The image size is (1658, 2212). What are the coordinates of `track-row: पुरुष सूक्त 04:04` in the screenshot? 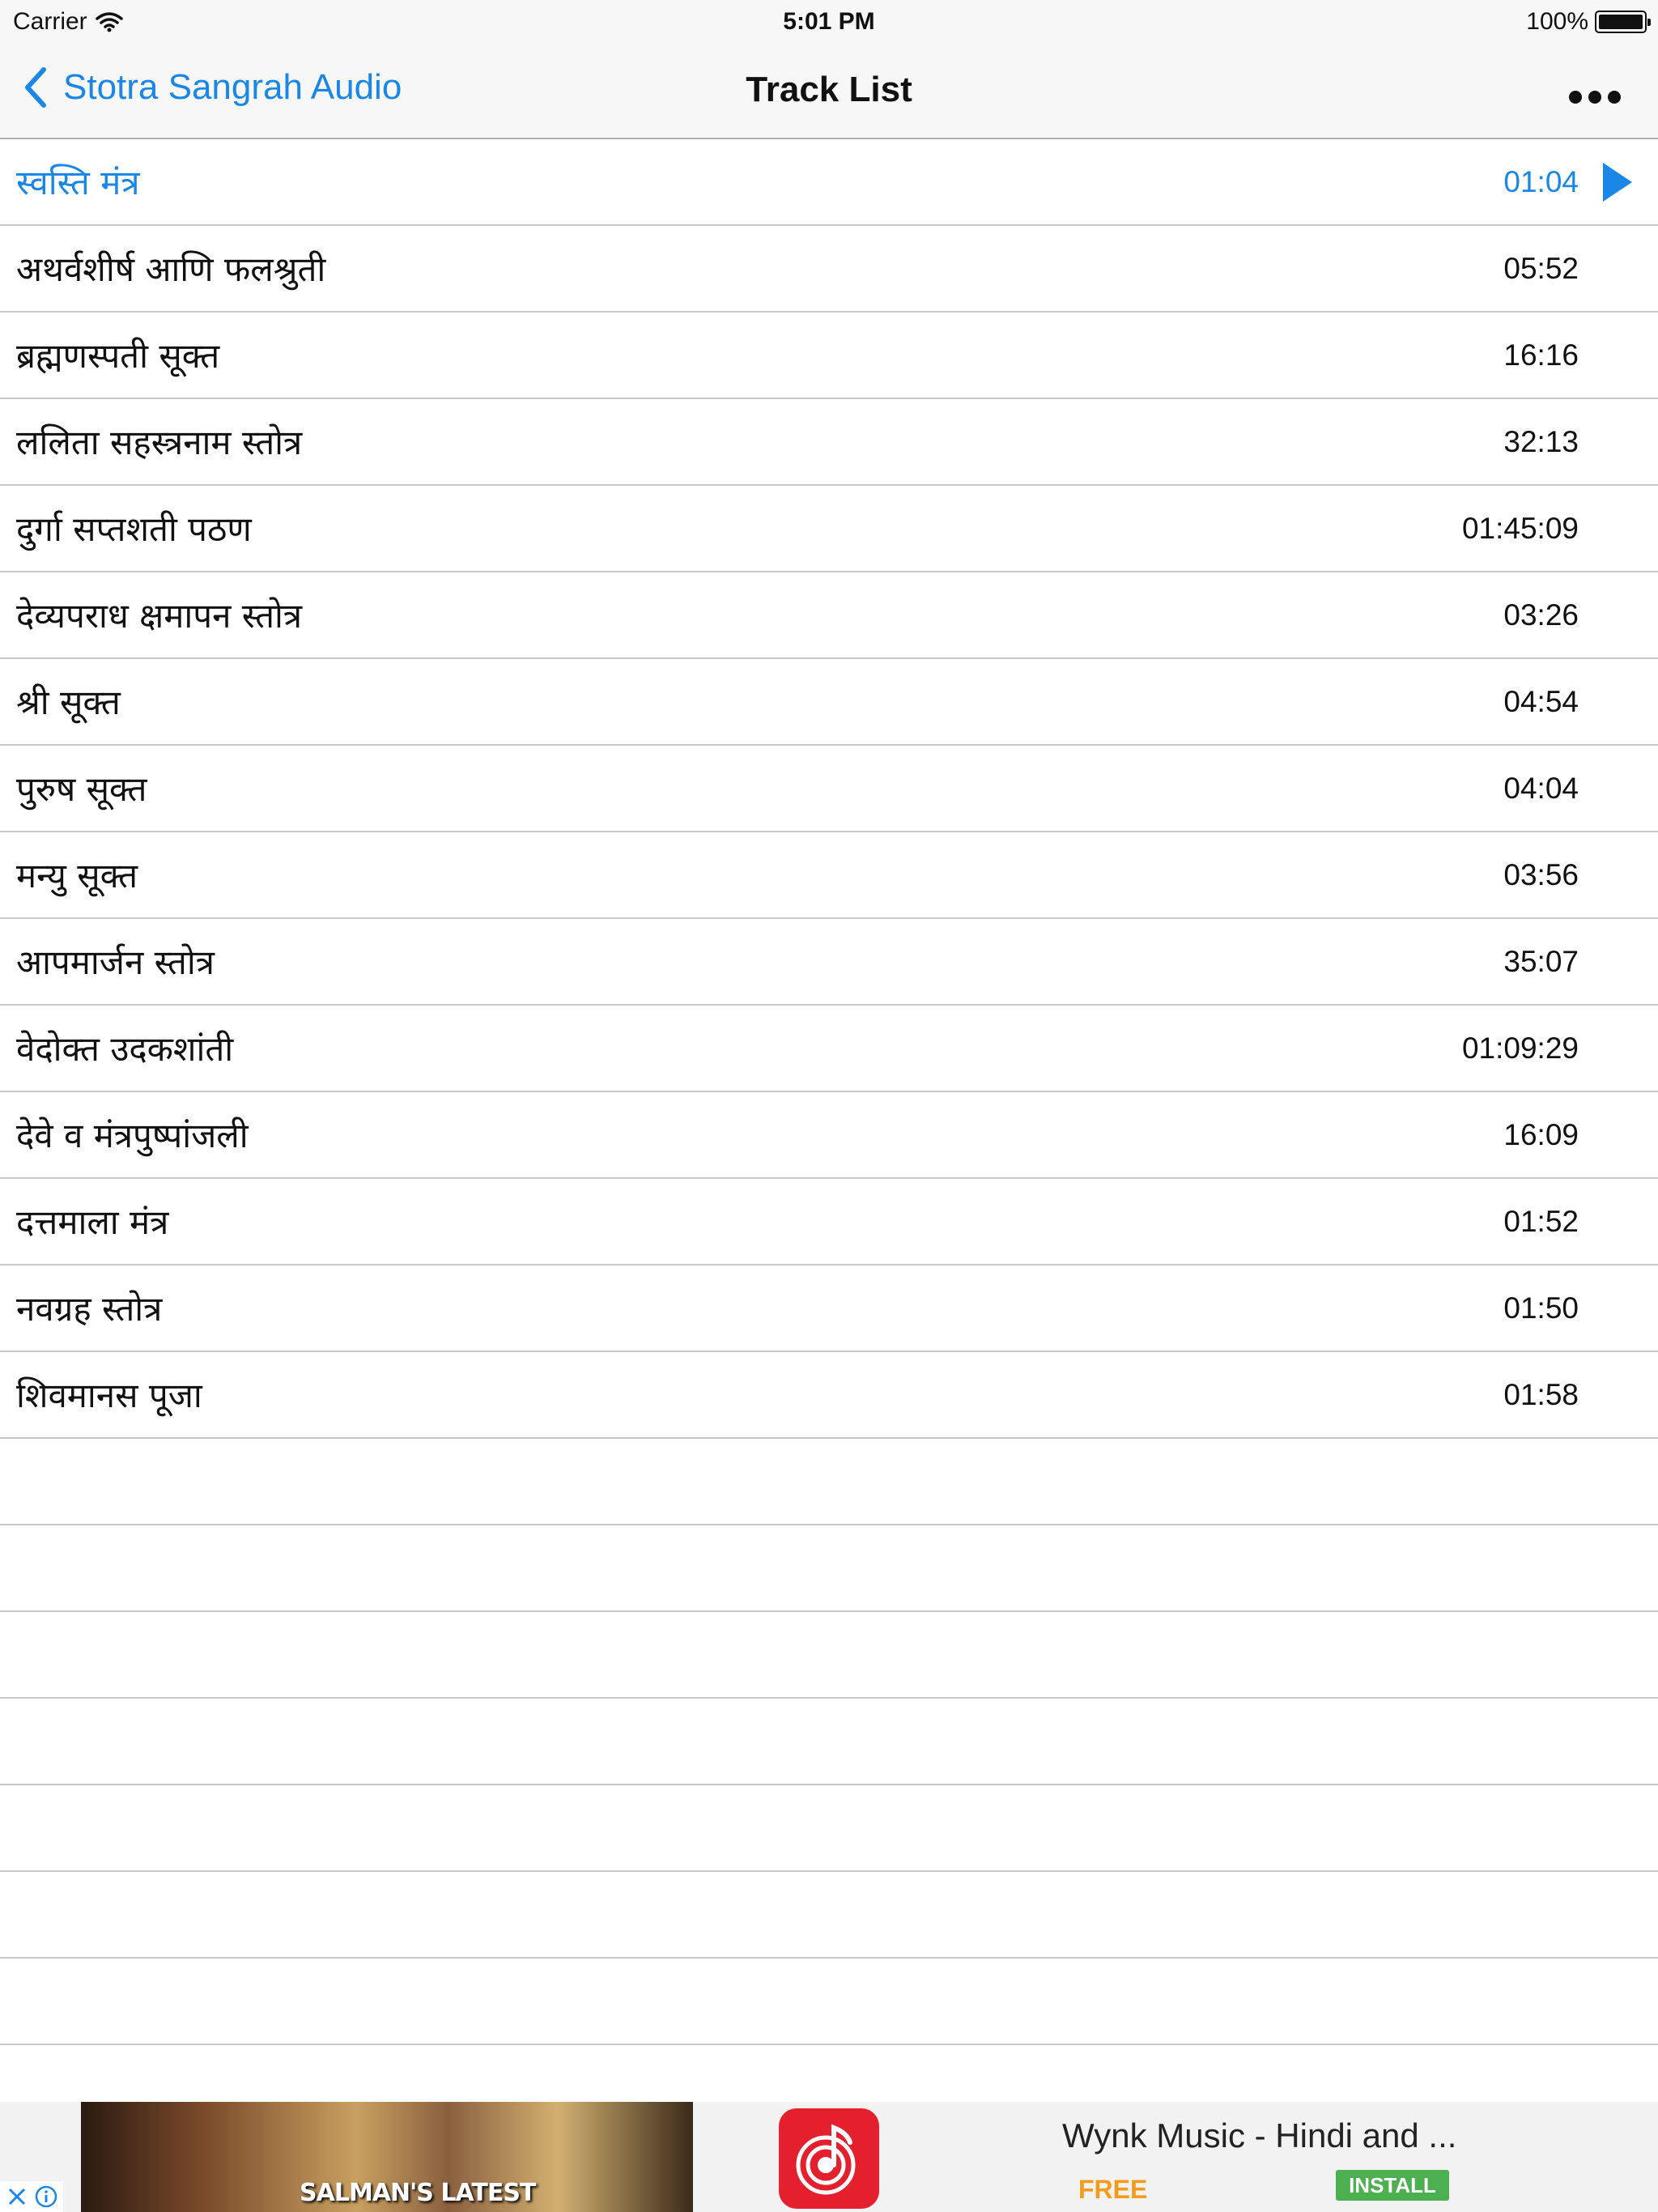 It's located at (829, 789).